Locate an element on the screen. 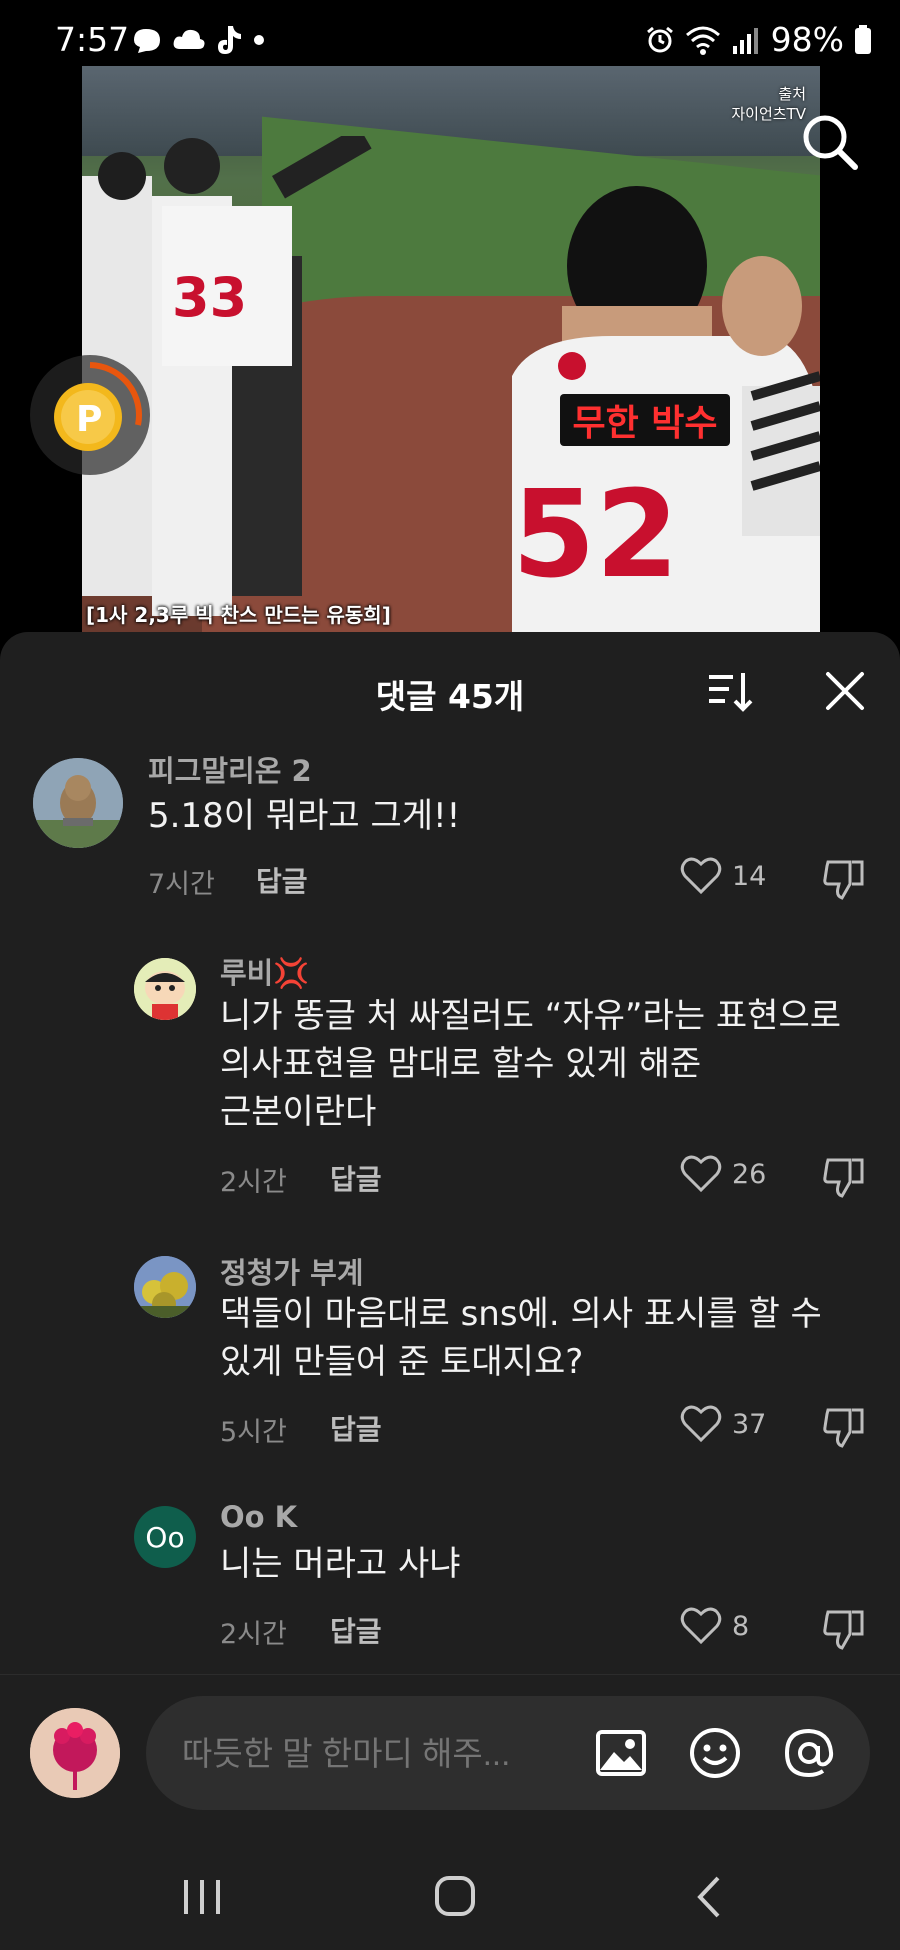 The height and width of the screenshot is (1950, 900). system-nav-bar is located at coordinates (450, 1895).